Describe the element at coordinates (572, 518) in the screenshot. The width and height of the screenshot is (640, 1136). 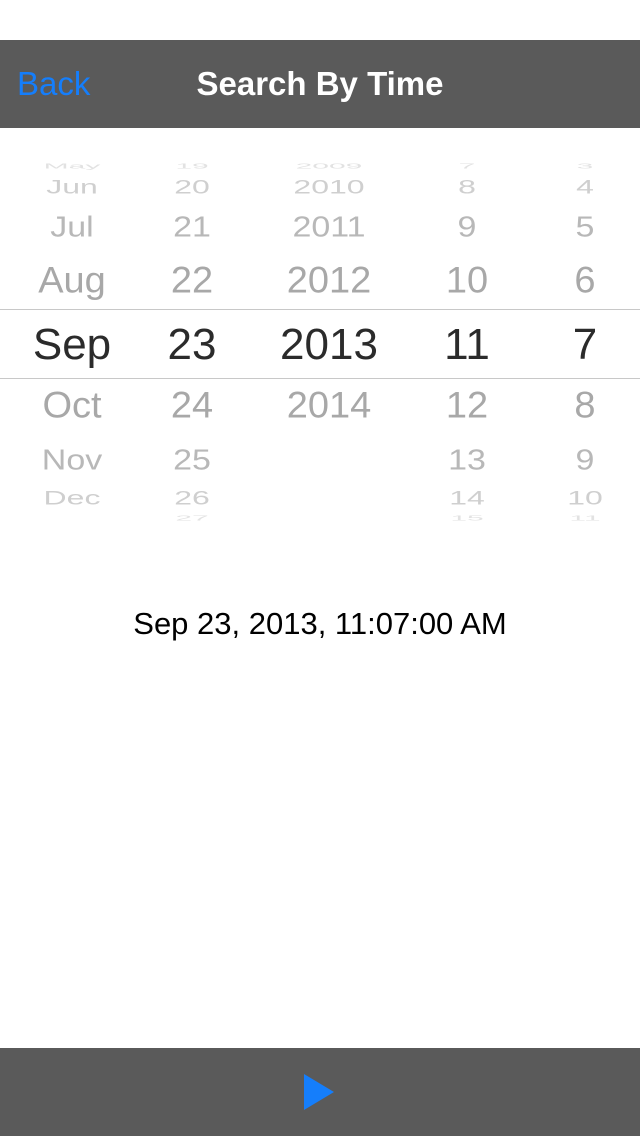
I see `picker-minute-item: 11` at that location.